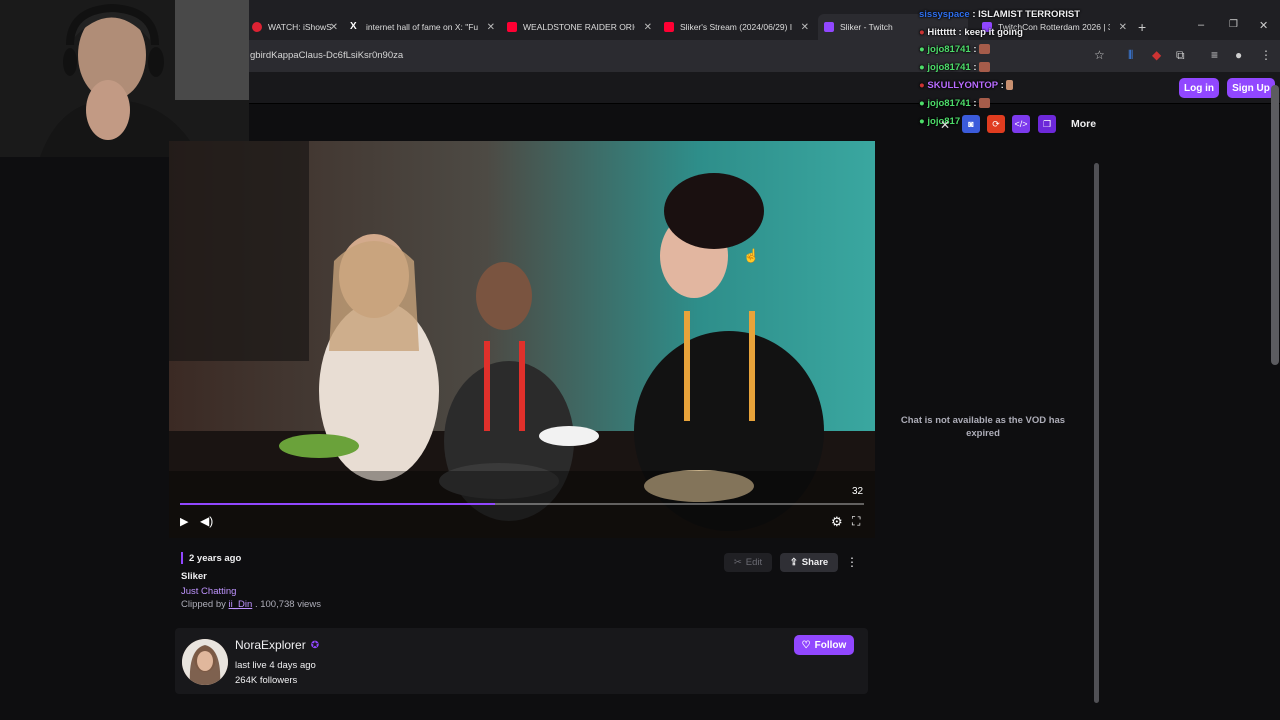 The image size is (1280, 720). Describe the element at coordinates (205, 662) in the screenshot. I see `streamer-avatar` at that location.